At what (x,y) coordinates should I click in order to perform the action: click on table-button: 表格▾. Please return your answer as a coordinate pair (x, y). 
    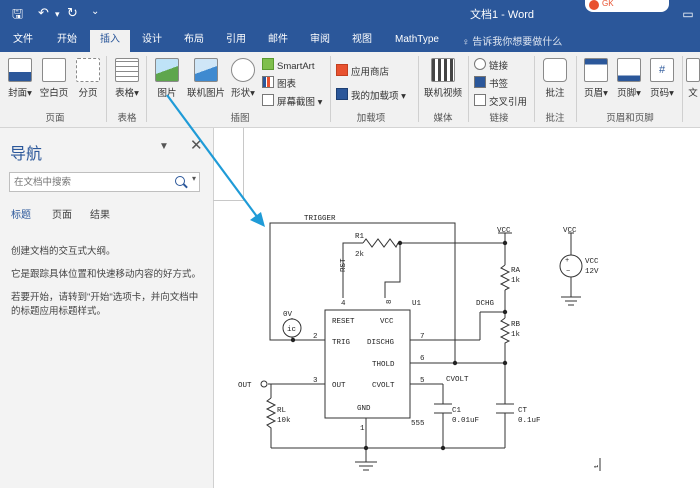
    Looking at the image, I should click on (127, 78).